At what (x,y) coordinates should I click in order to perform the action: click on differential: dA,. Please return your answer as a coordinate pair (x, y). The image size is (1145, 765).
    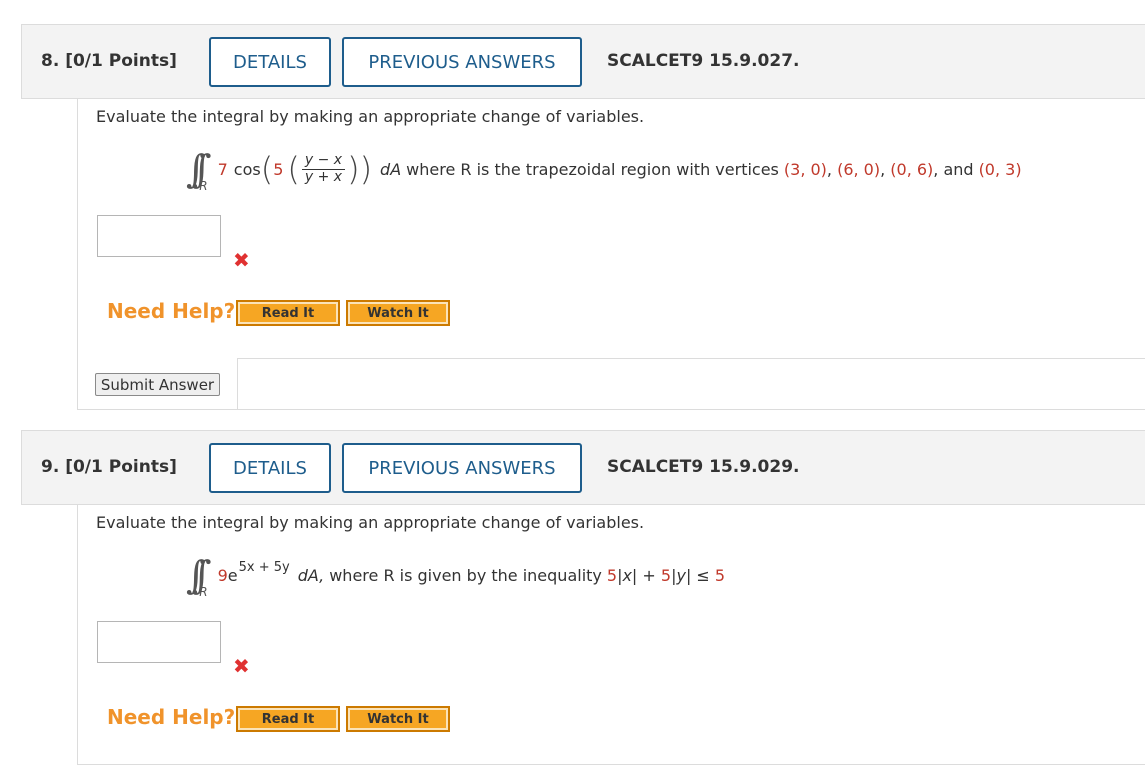
    Looking at the image, I should click on (311, 575).